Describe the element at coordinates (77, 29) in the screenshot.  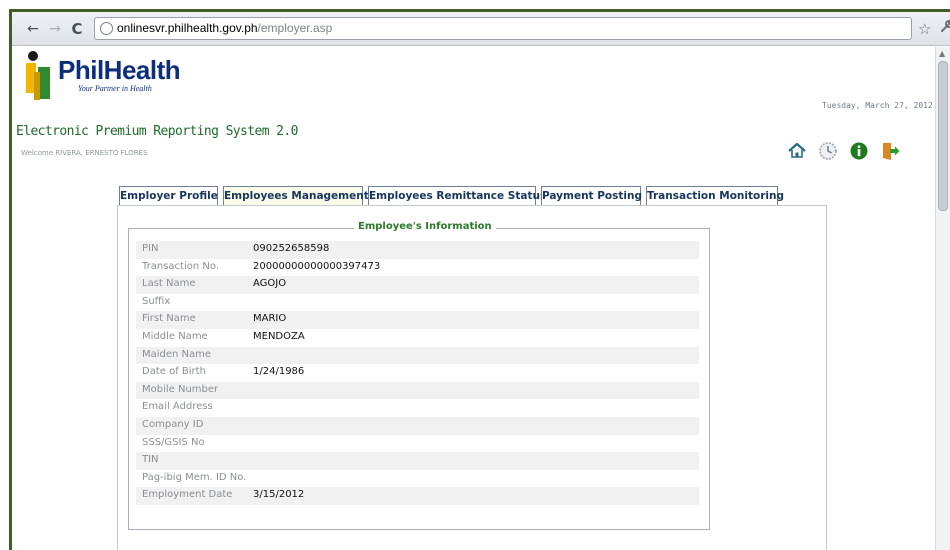
I see `reload-icon: C` at that location.